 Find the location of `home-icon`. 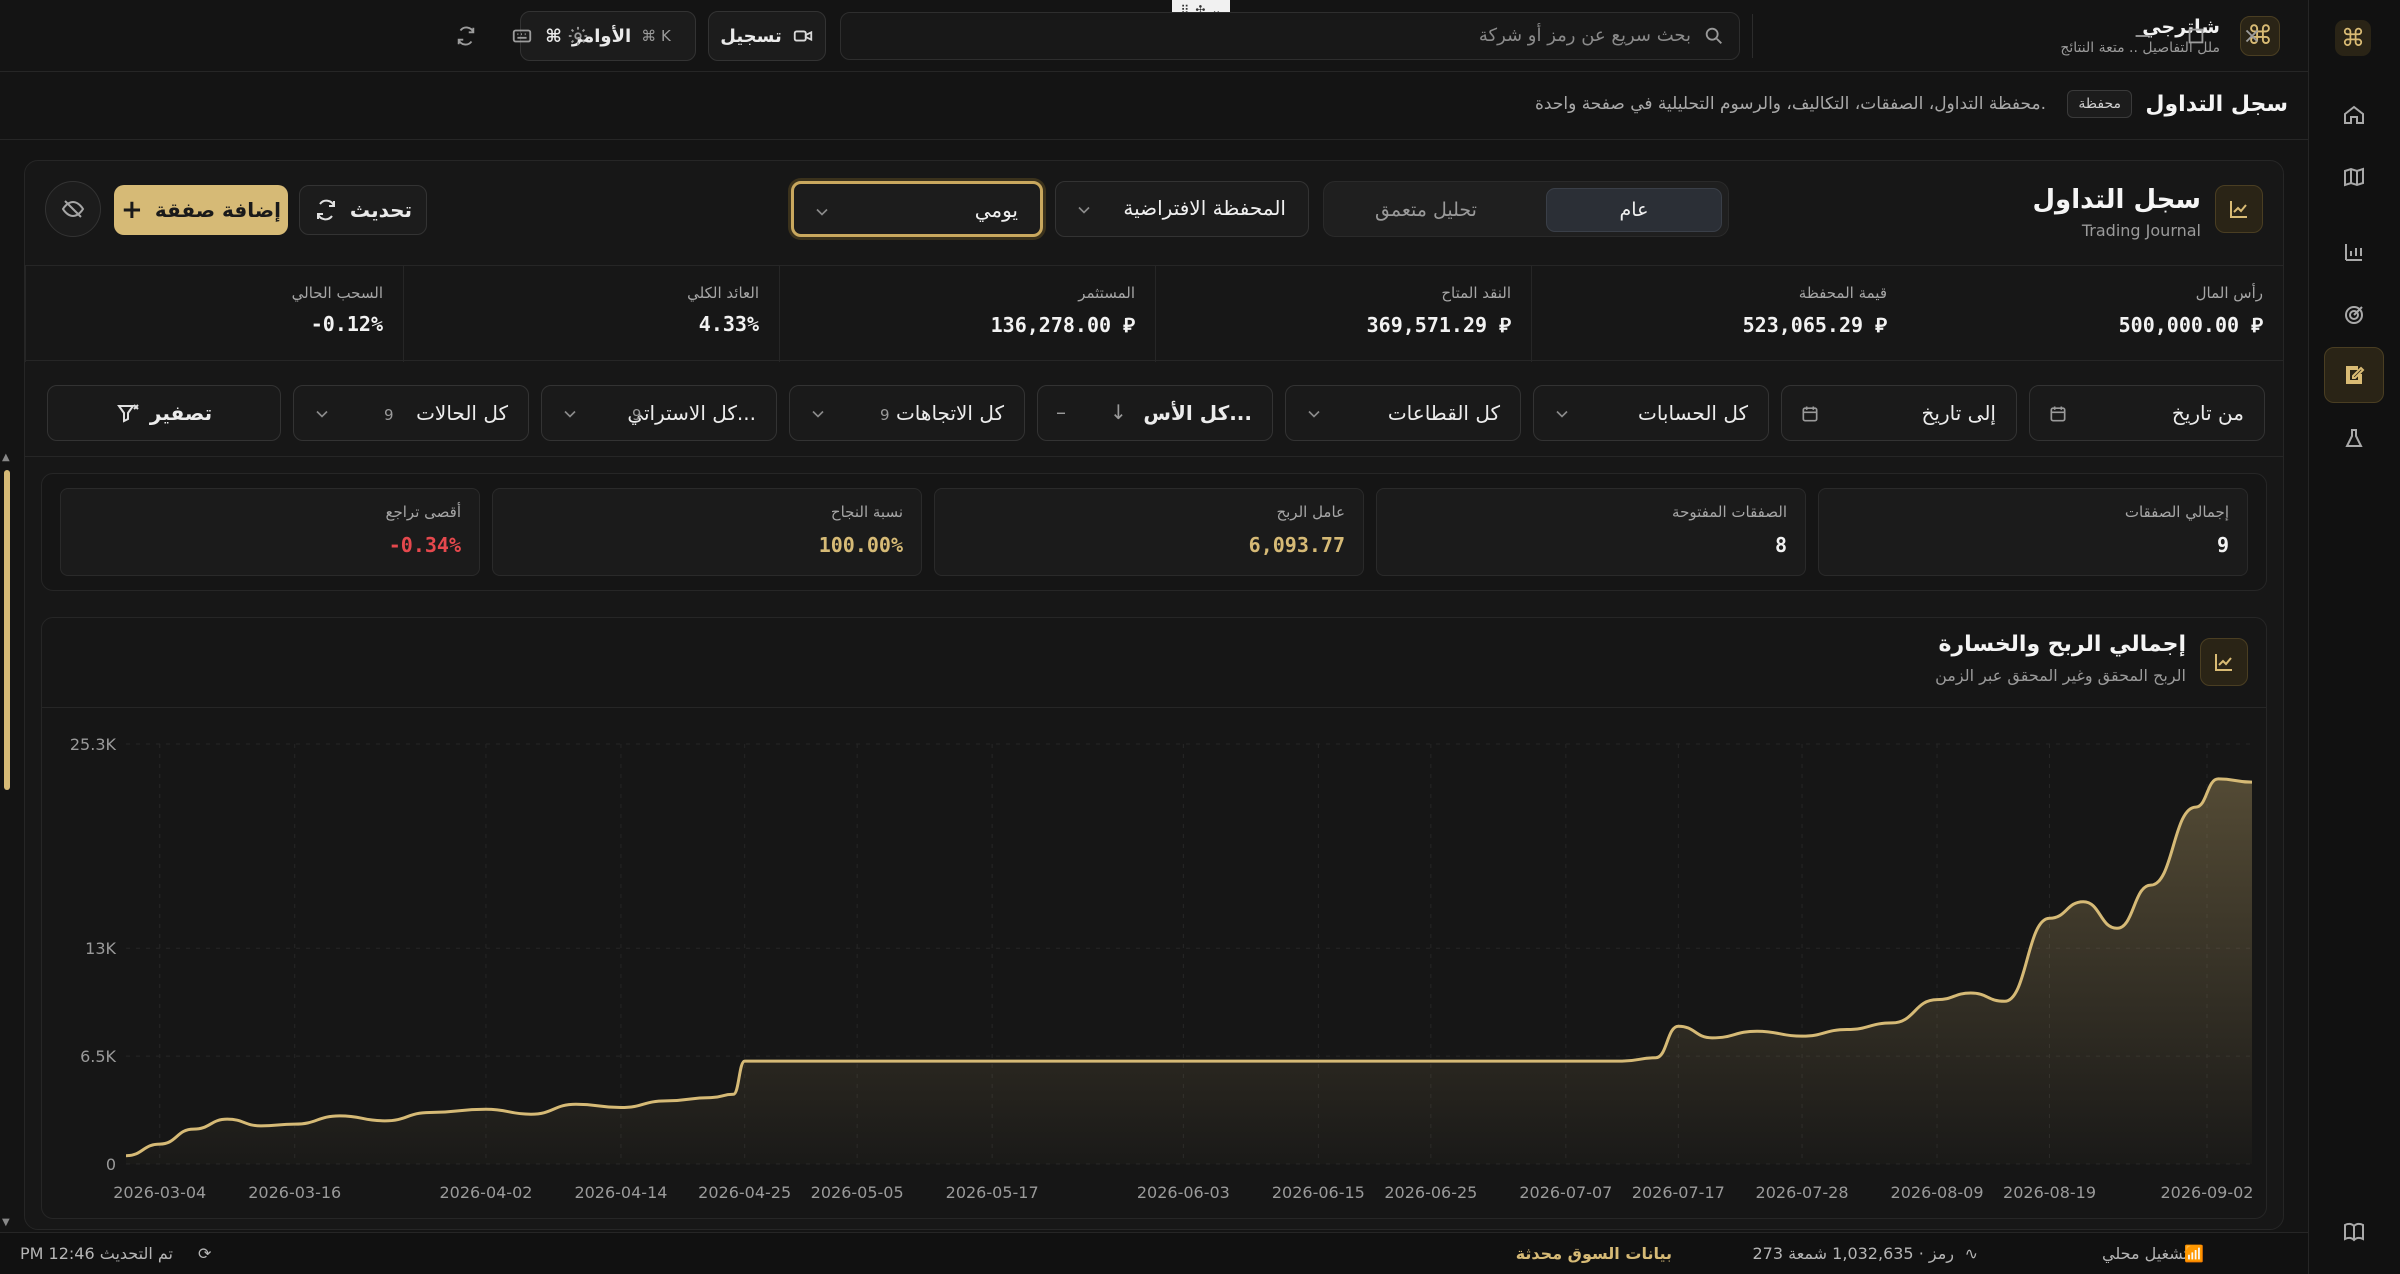

home-icon is located at coordinates (2354, 115).